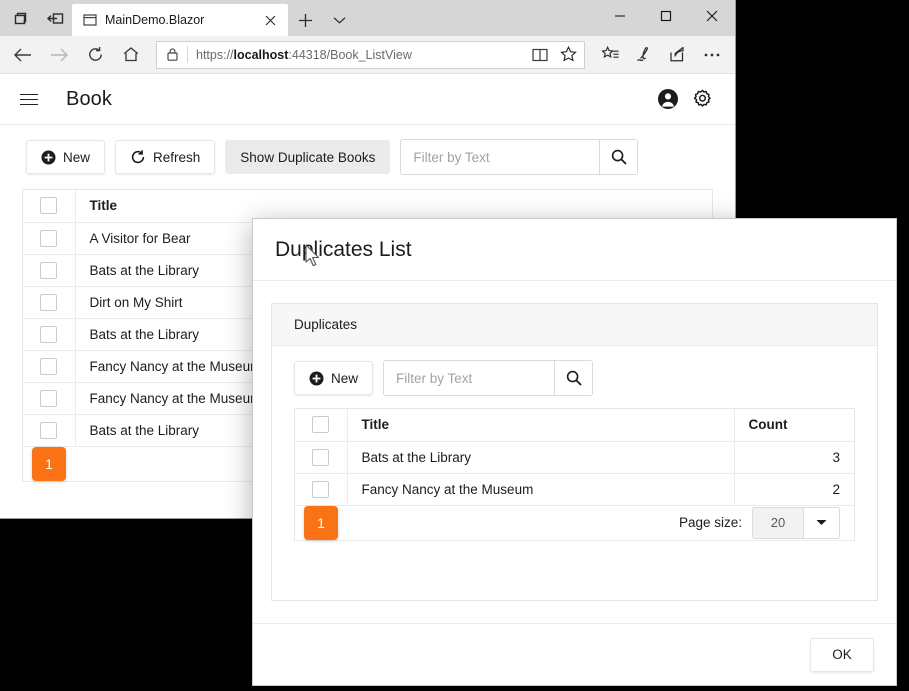 The image size is (909, 691). What do you see at coordinates (367, 99) in the screenshot?
I see `app-header: Book` at bounding box center [367, 99].